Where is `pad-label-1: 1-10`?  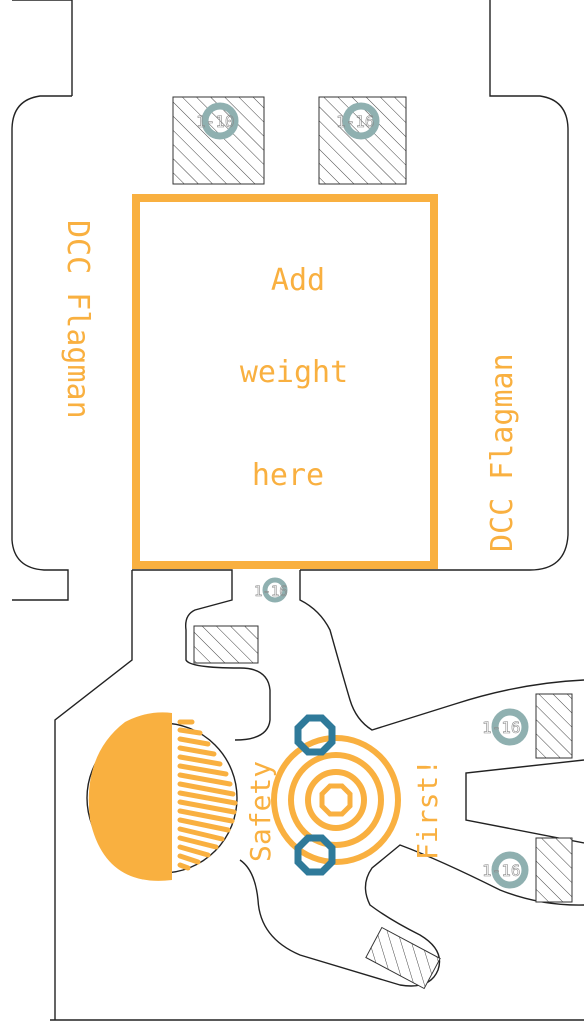 pad-label-1: 1-10 is located at coordinates (215, 121).